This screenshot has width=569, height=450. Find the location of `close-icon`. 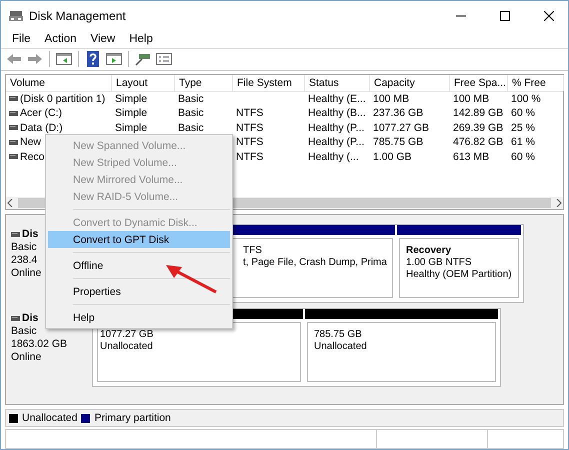

close-icon is located at coordinates (549, 16).